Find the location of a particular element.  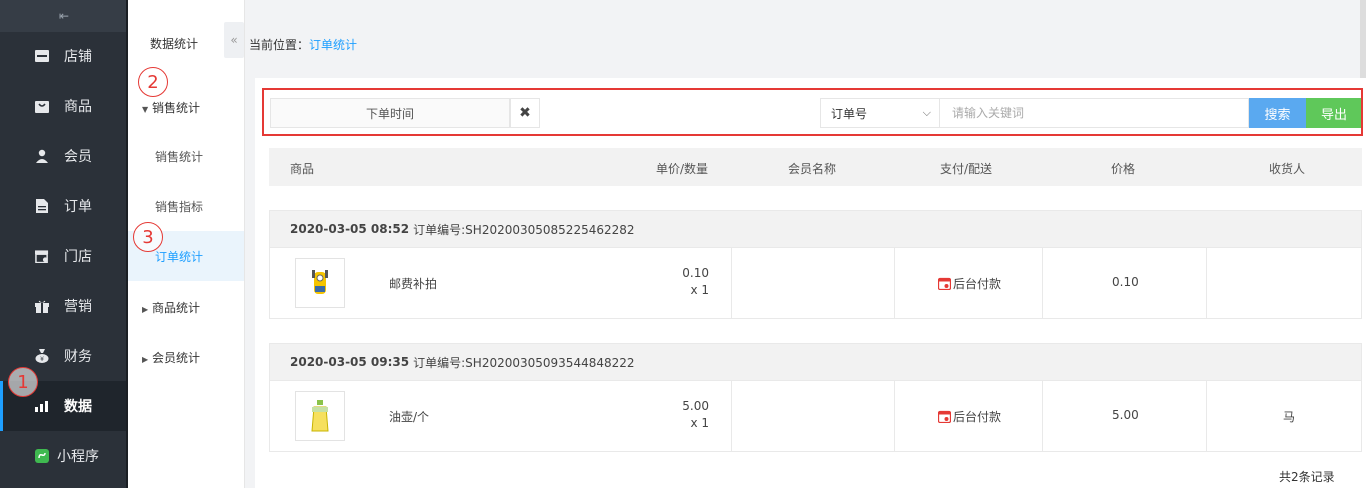

sidebar-item-goods: 商品 is located at coordinates (64, 106).